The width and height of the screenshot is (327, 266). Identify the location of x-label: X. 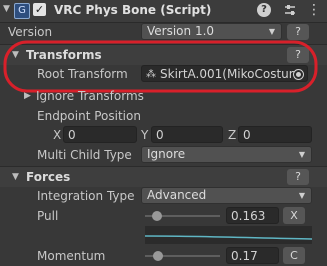
(57, 135).